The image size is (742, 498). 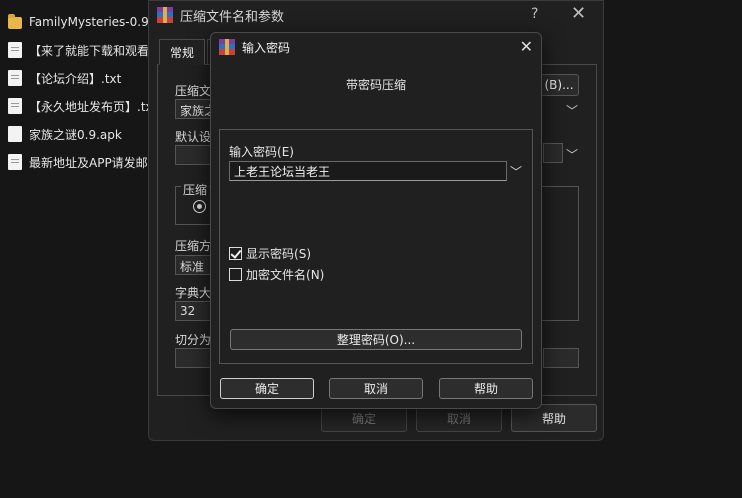 What do you see at coordinates (534, 14) in the screenshot?
I see `help-icon: ?` at bounding box center [534, 14].